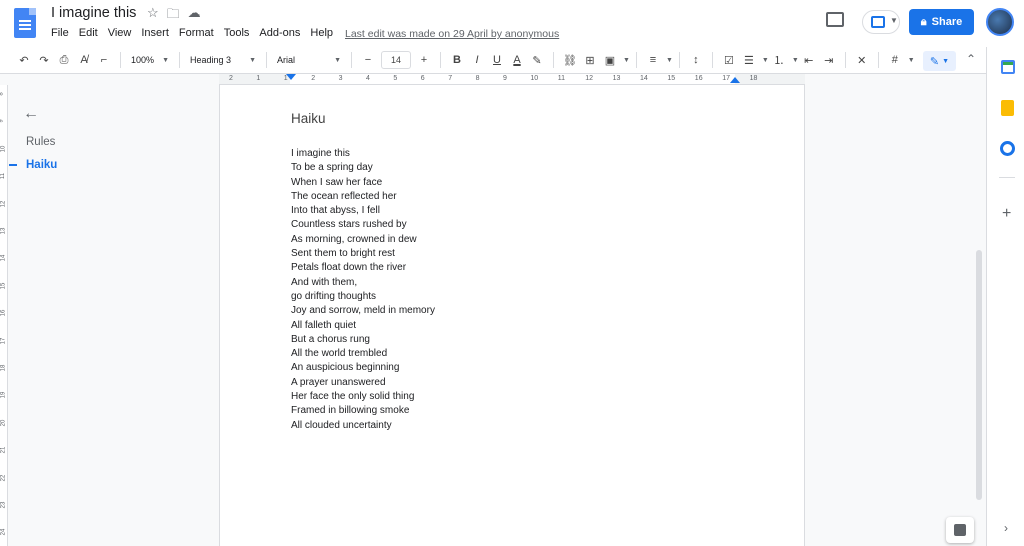  I want to click on left-indent-marker, so click(291, 77).